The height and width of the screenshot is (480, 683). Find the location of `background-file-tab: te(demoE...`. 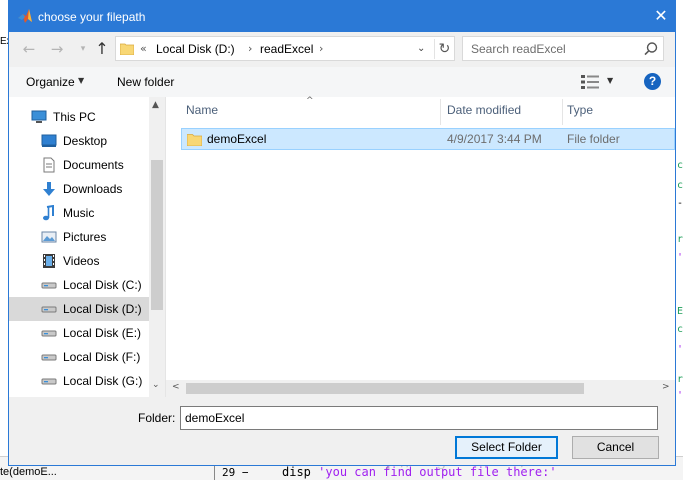

background-file-tab: te(demoE... is located at coordinates (28, 472).